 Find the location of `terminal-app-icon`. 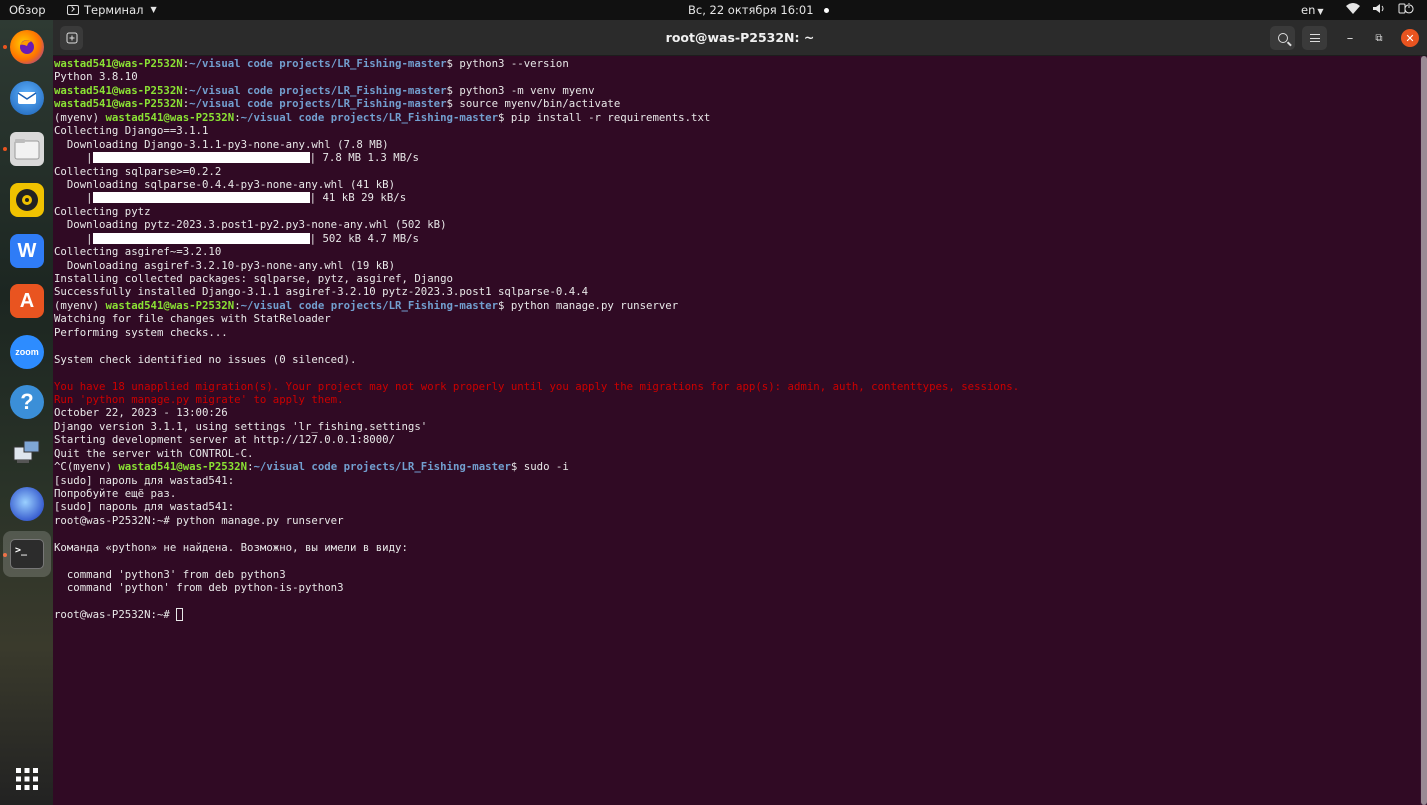

terminal-app-icon is located at coordinates (73, 10).